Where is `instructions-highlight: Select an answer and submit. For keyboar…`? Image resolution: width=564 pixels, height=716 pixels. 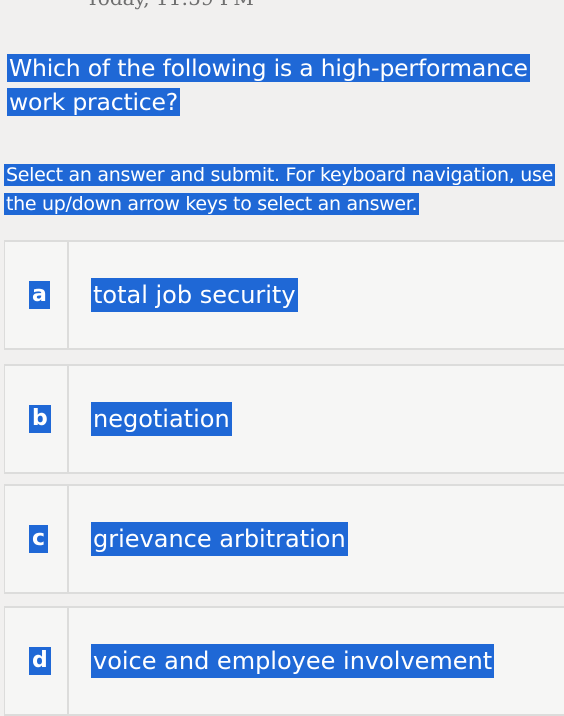
instructions-highlight: Select an answer and submit. For keyboar… is located at coordinates (279, 189).